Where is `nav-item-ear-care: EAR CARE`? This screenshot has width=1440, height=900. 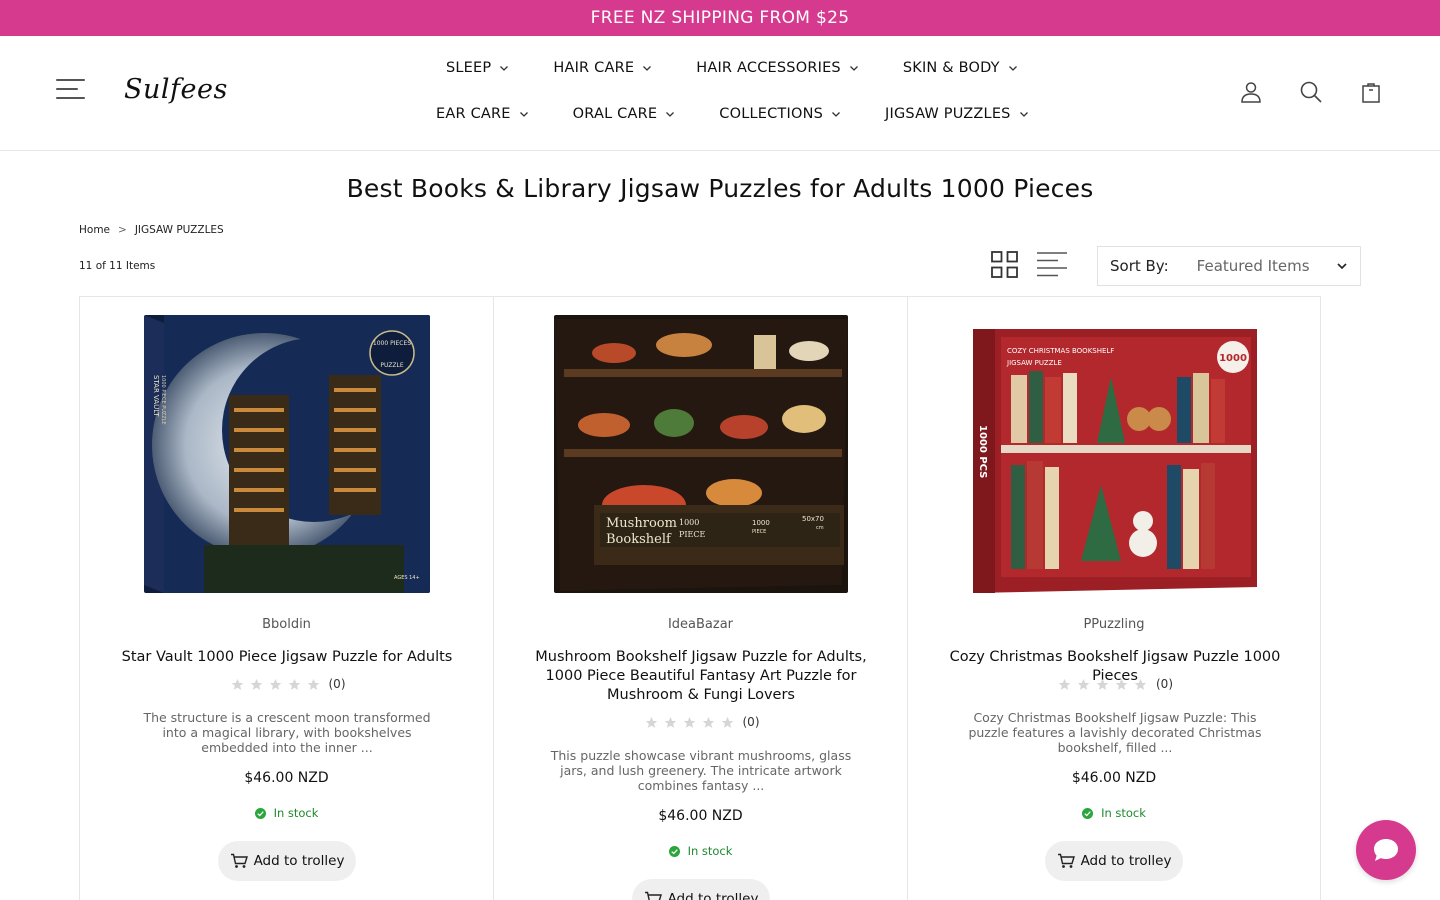
nav-item-ear-care: EAR CARE is located at coordinates (482, 114).